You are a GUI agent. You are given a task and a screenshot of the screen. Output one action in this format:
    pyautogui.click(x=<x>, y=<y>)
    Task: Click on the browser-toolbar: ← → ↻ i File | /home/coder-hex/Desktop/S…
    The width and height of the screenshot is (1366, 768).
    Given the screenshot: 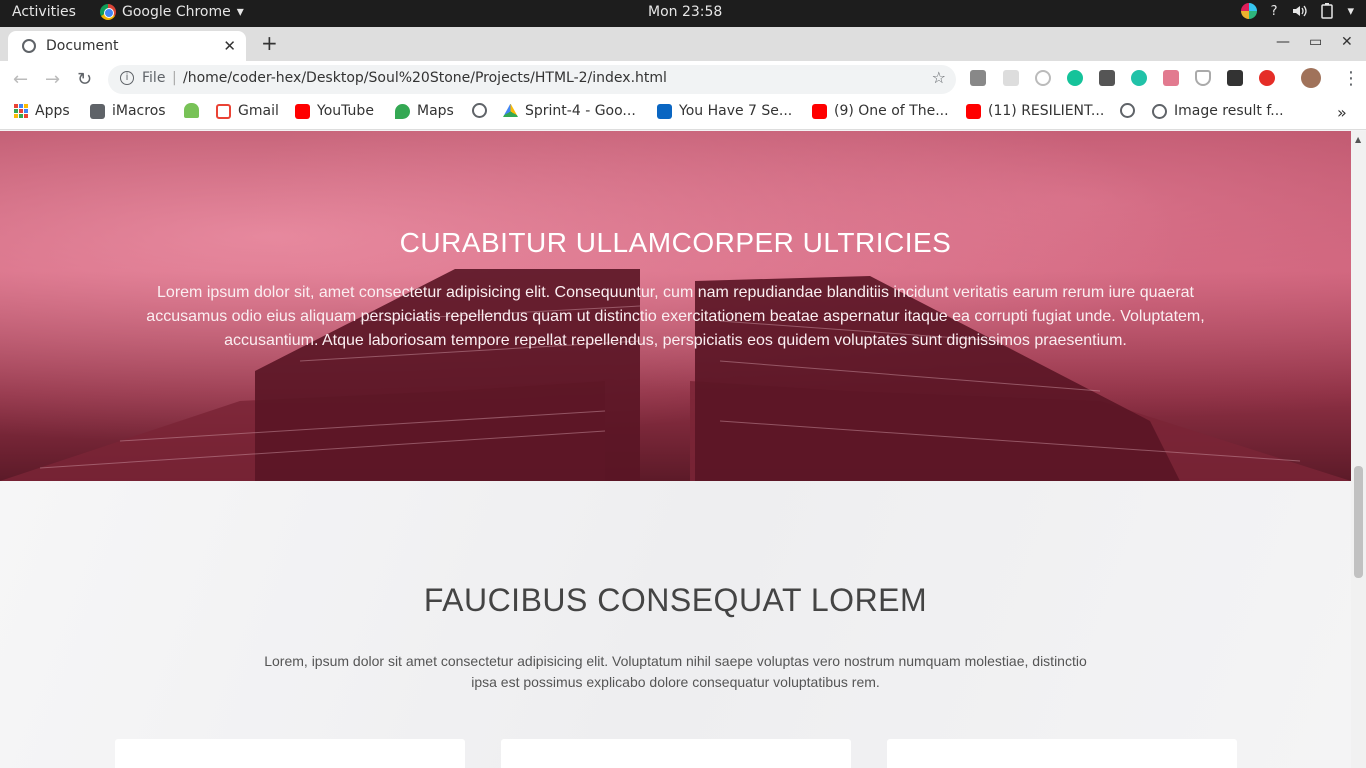 What is the action you would take?
    pyautogui.click(x=683, y=79)
    